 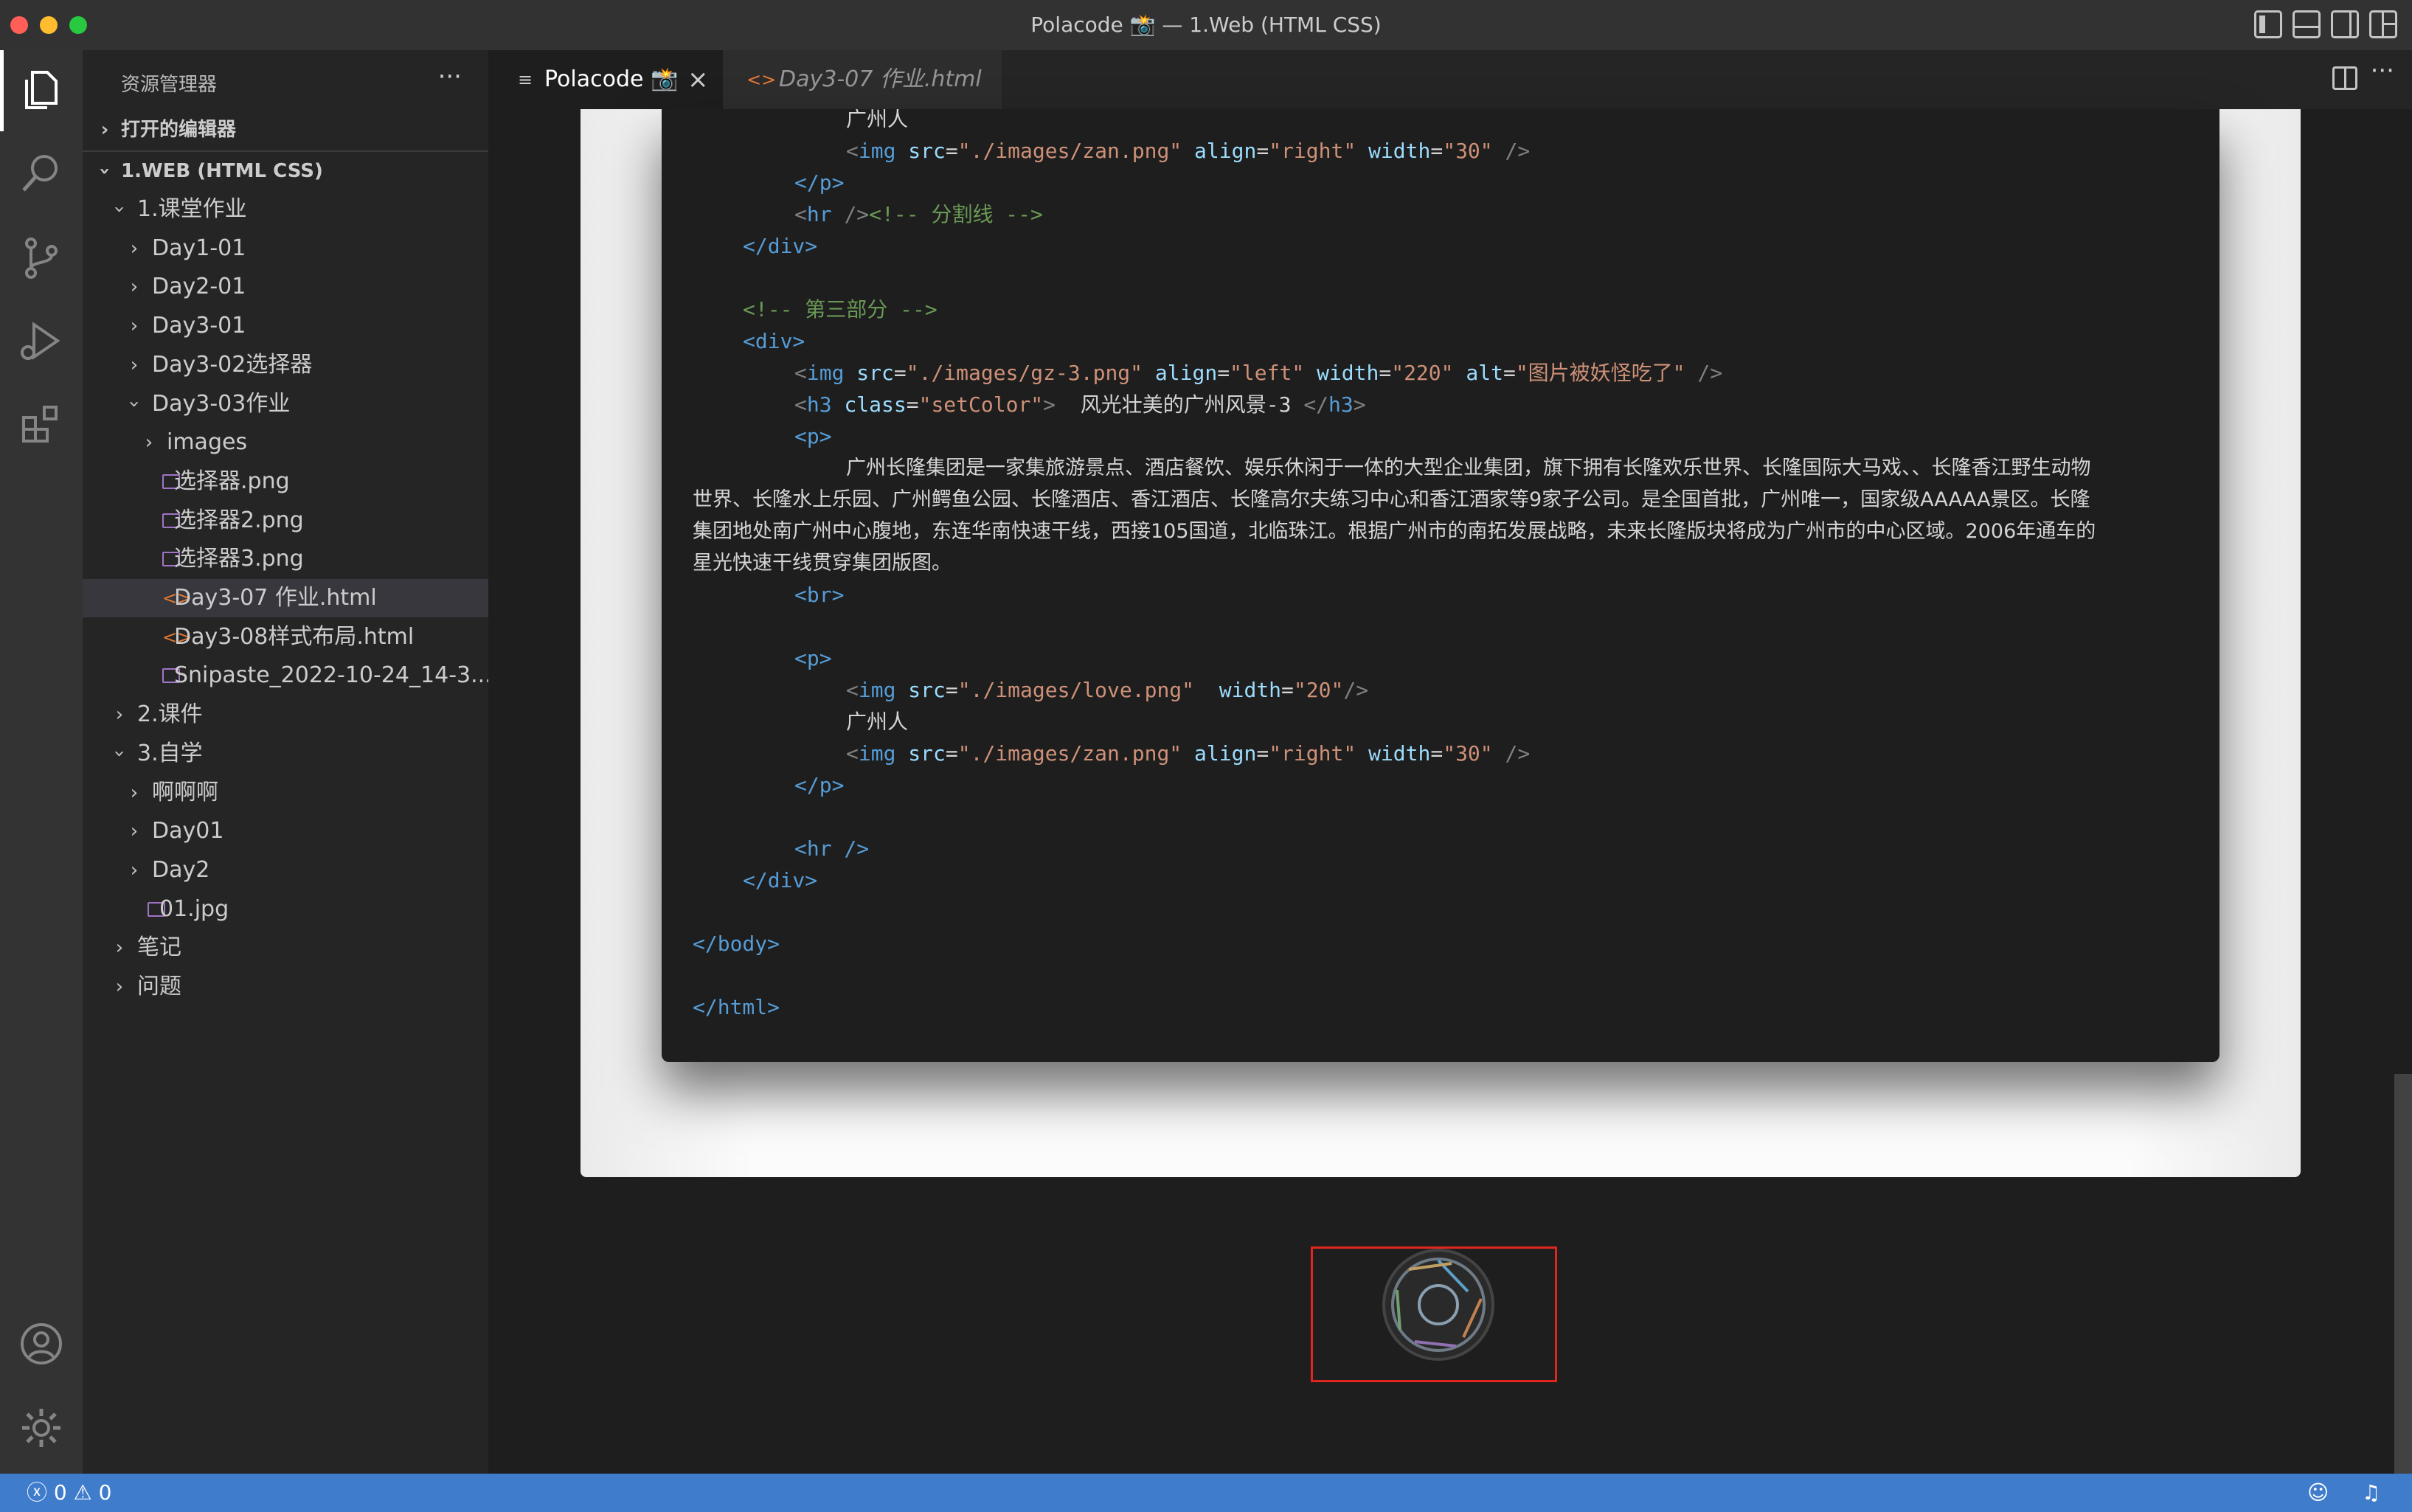 I want to click on editor-tabs: ≡ Polacode 📸 × <> Day3-07 作业.html ···, so click(x=1450, y=79).